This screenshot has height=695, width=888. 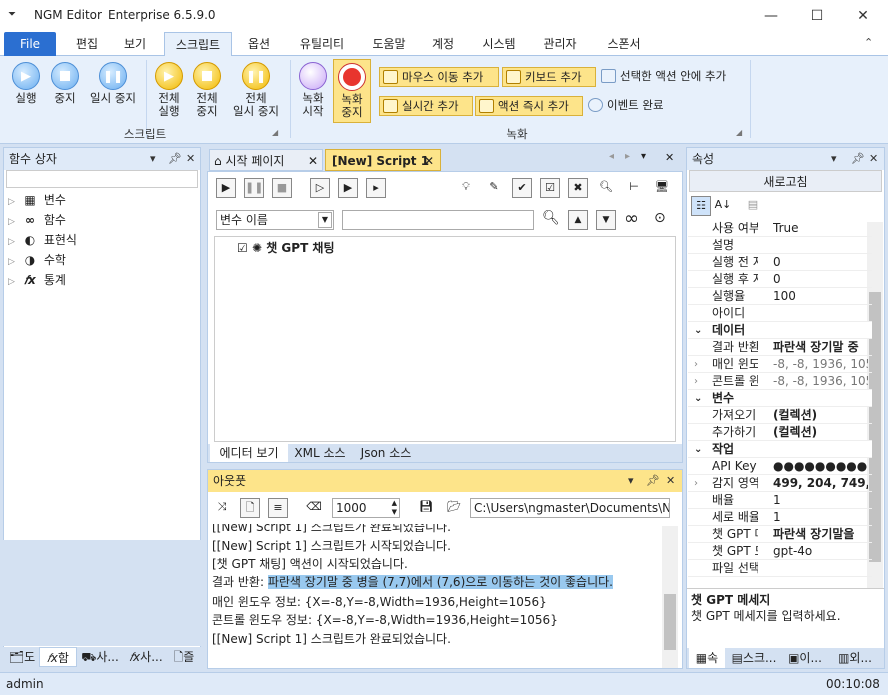 I want to click on group-launcher-icon: ◢, so click(x=739, y=132).